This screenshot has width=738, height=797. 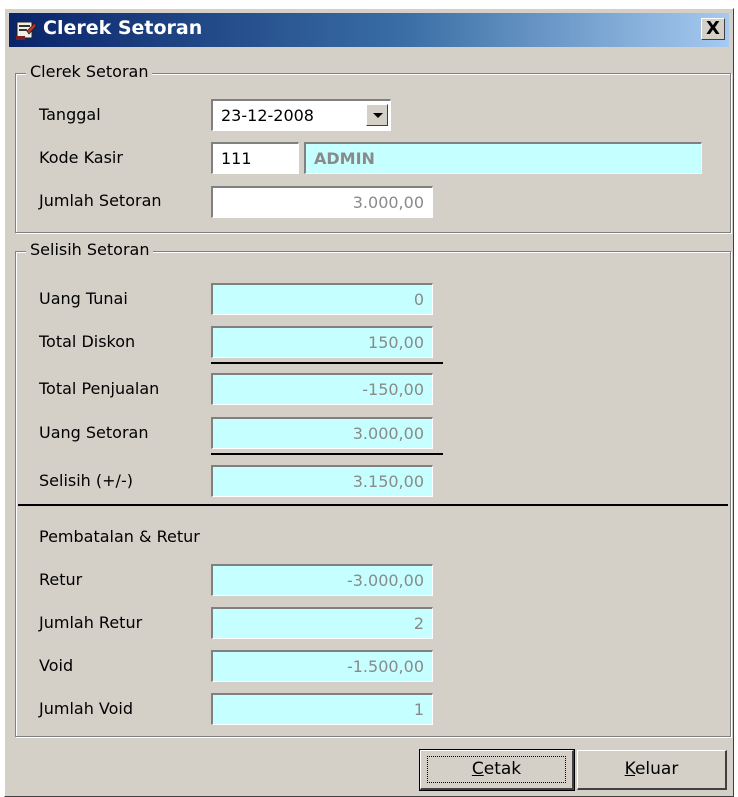 I want to click on jumlah-void-label: Jumlah Void, so click(x=86, y=708).